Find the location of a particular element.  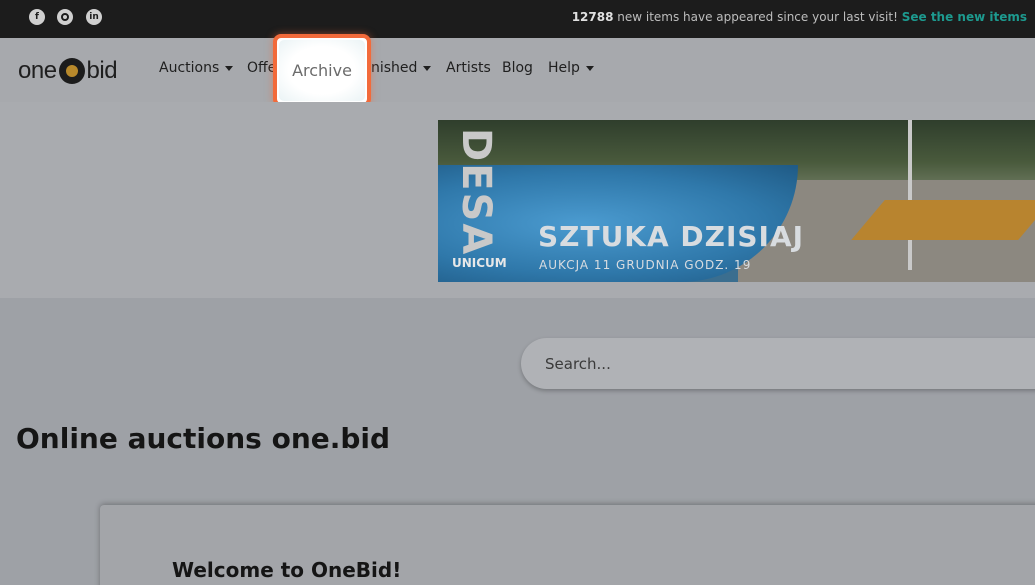

banner-sub-brand: UNICUM is located at coordinates (479, 263).